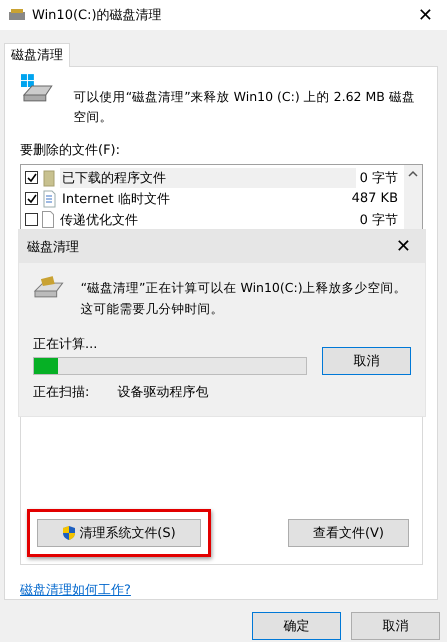  I want to click on scanning-item: 设备驱动程序包, so click(162, 392).